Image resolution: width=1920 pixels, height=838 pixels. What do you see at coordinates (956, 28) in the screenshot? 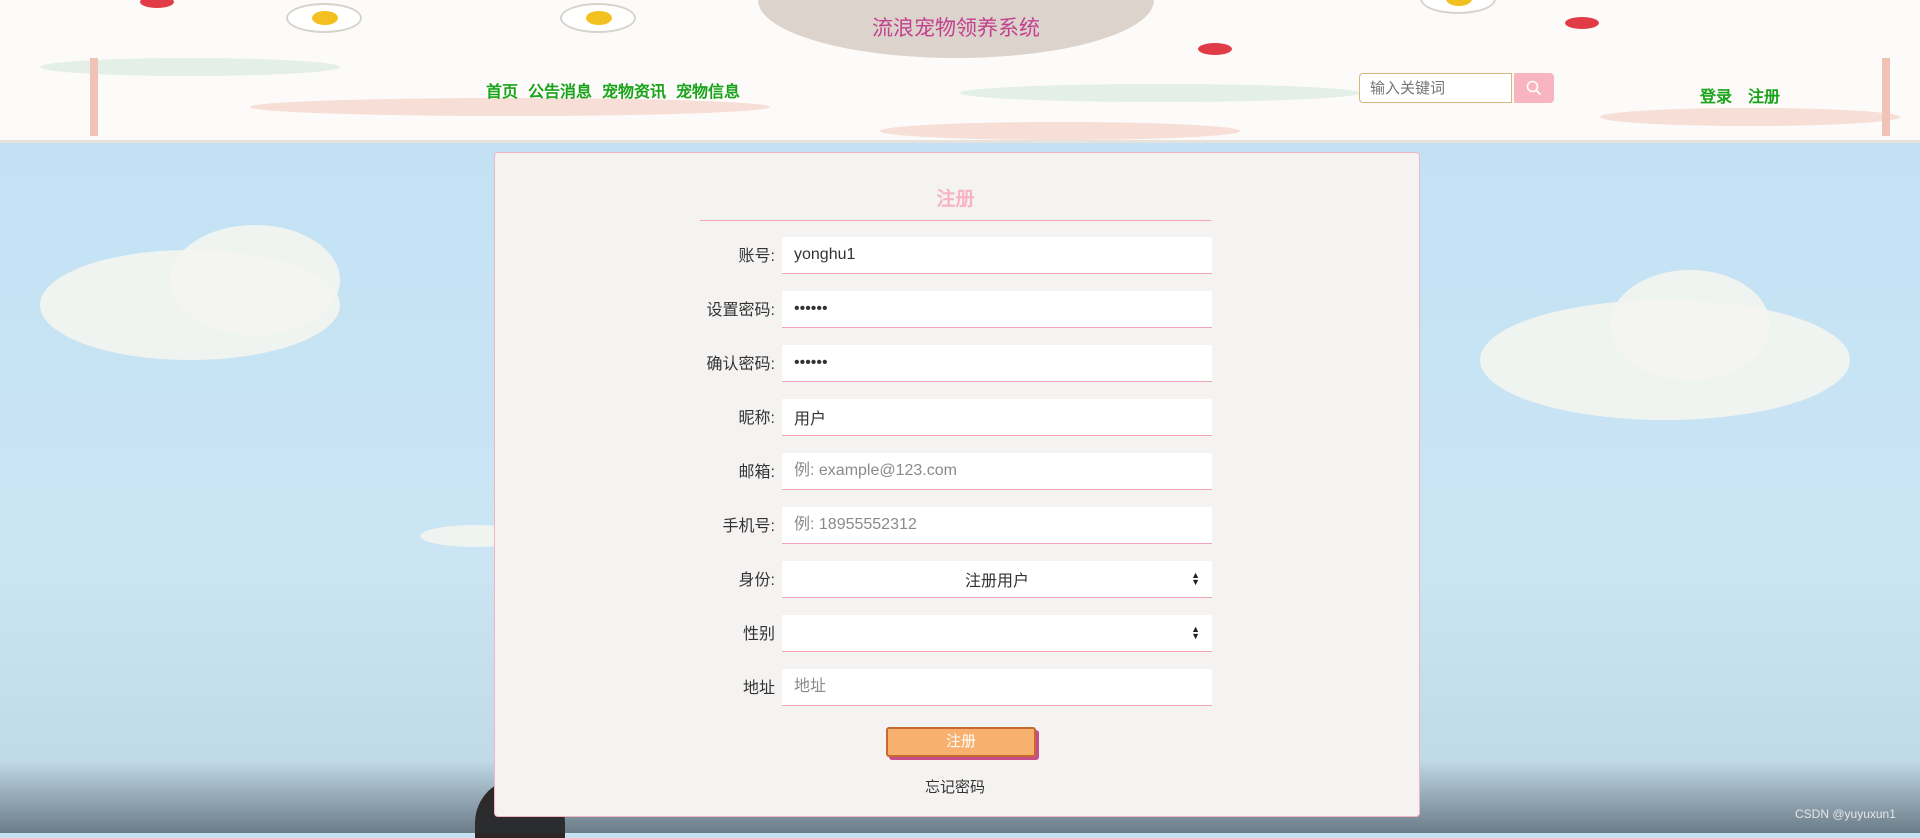
I see `site-title: 流浪宠物领养系统` at bounding box center [956, 28].